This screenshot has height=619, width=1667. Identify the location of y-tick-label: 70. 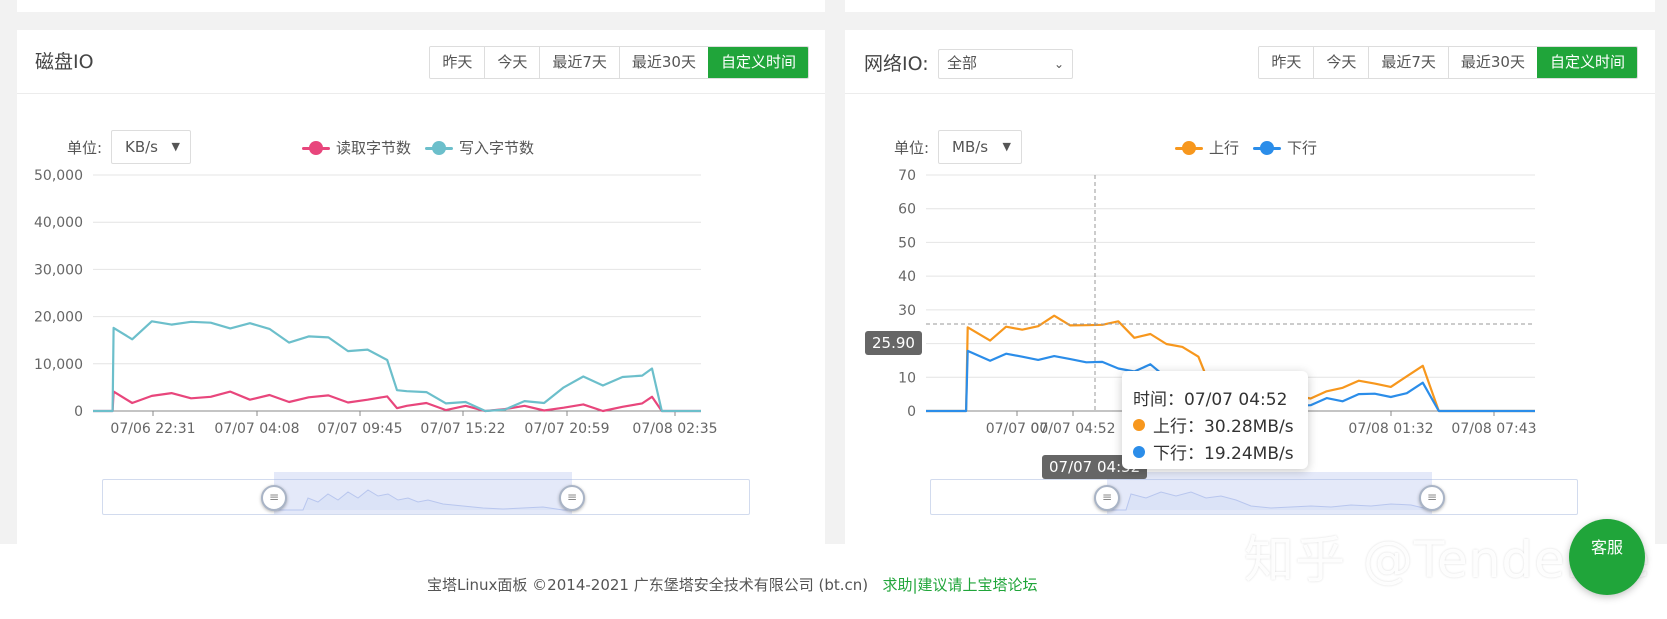
(907, 176).